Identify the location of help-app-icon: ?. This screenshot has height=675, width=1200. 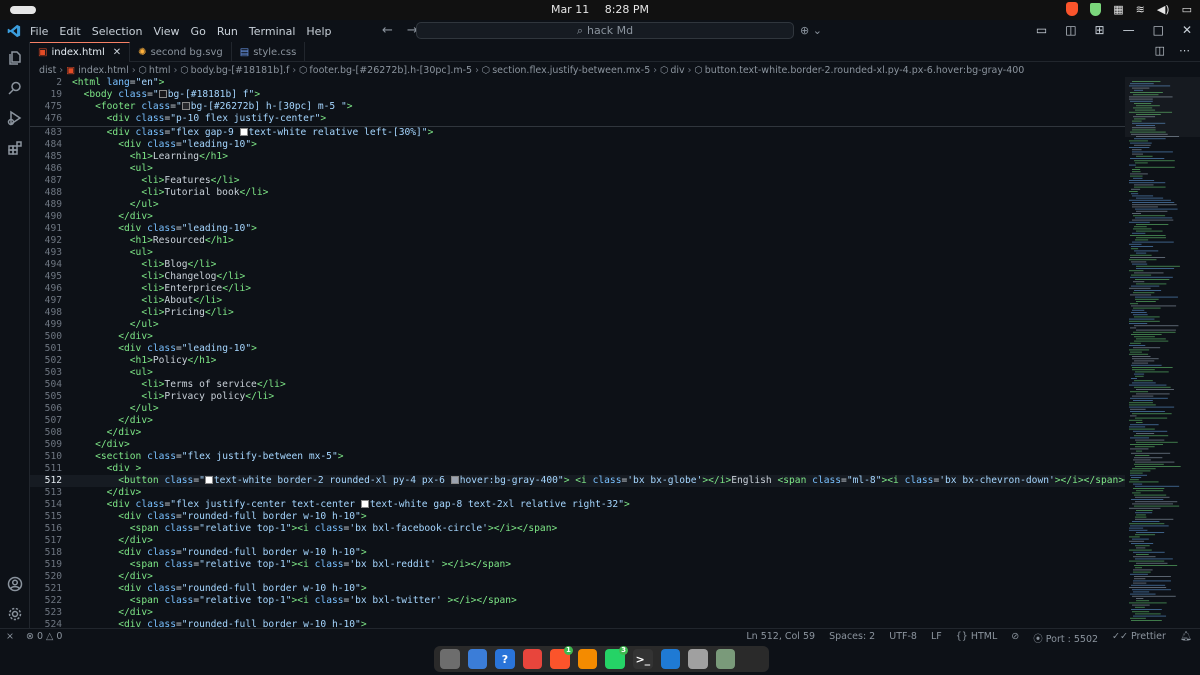
(505, 659).